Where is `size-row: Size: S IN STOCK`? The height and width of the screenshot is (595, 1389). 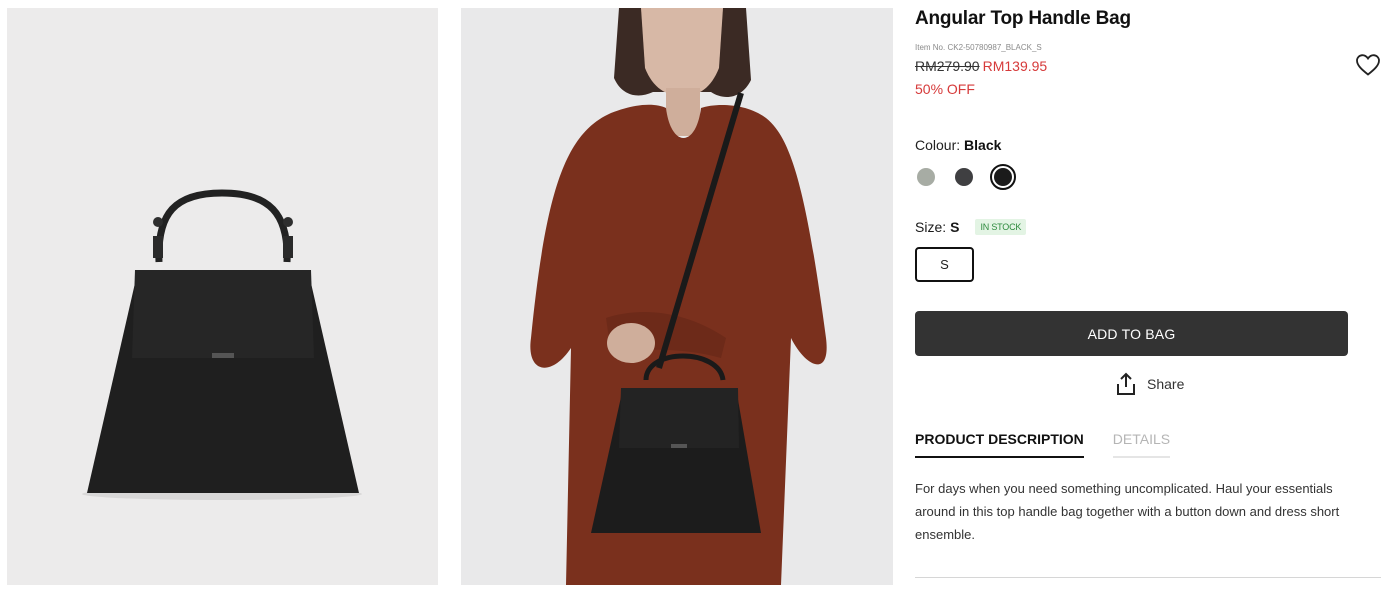 size-row: Size: S IN STOCK is located at coordinates (971, 227).